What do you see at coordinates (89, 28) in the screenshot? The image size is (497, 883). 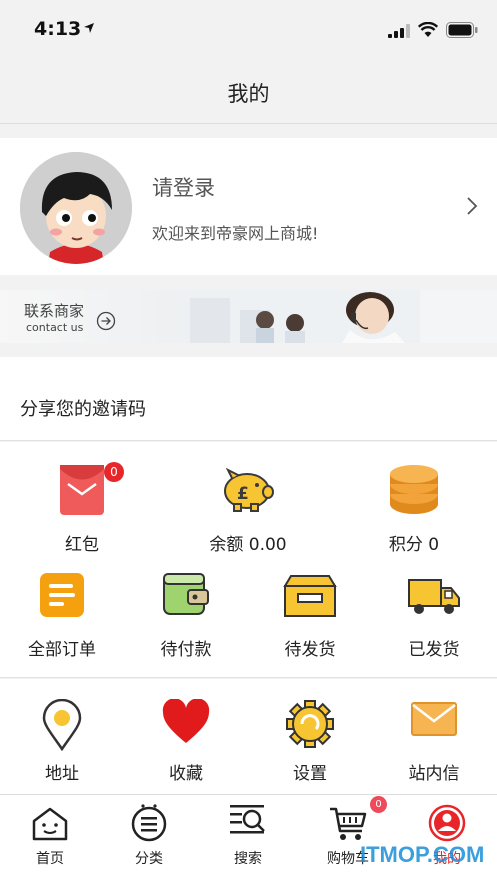 I see `location-arrow-icon` at bounding box center [89, 28].